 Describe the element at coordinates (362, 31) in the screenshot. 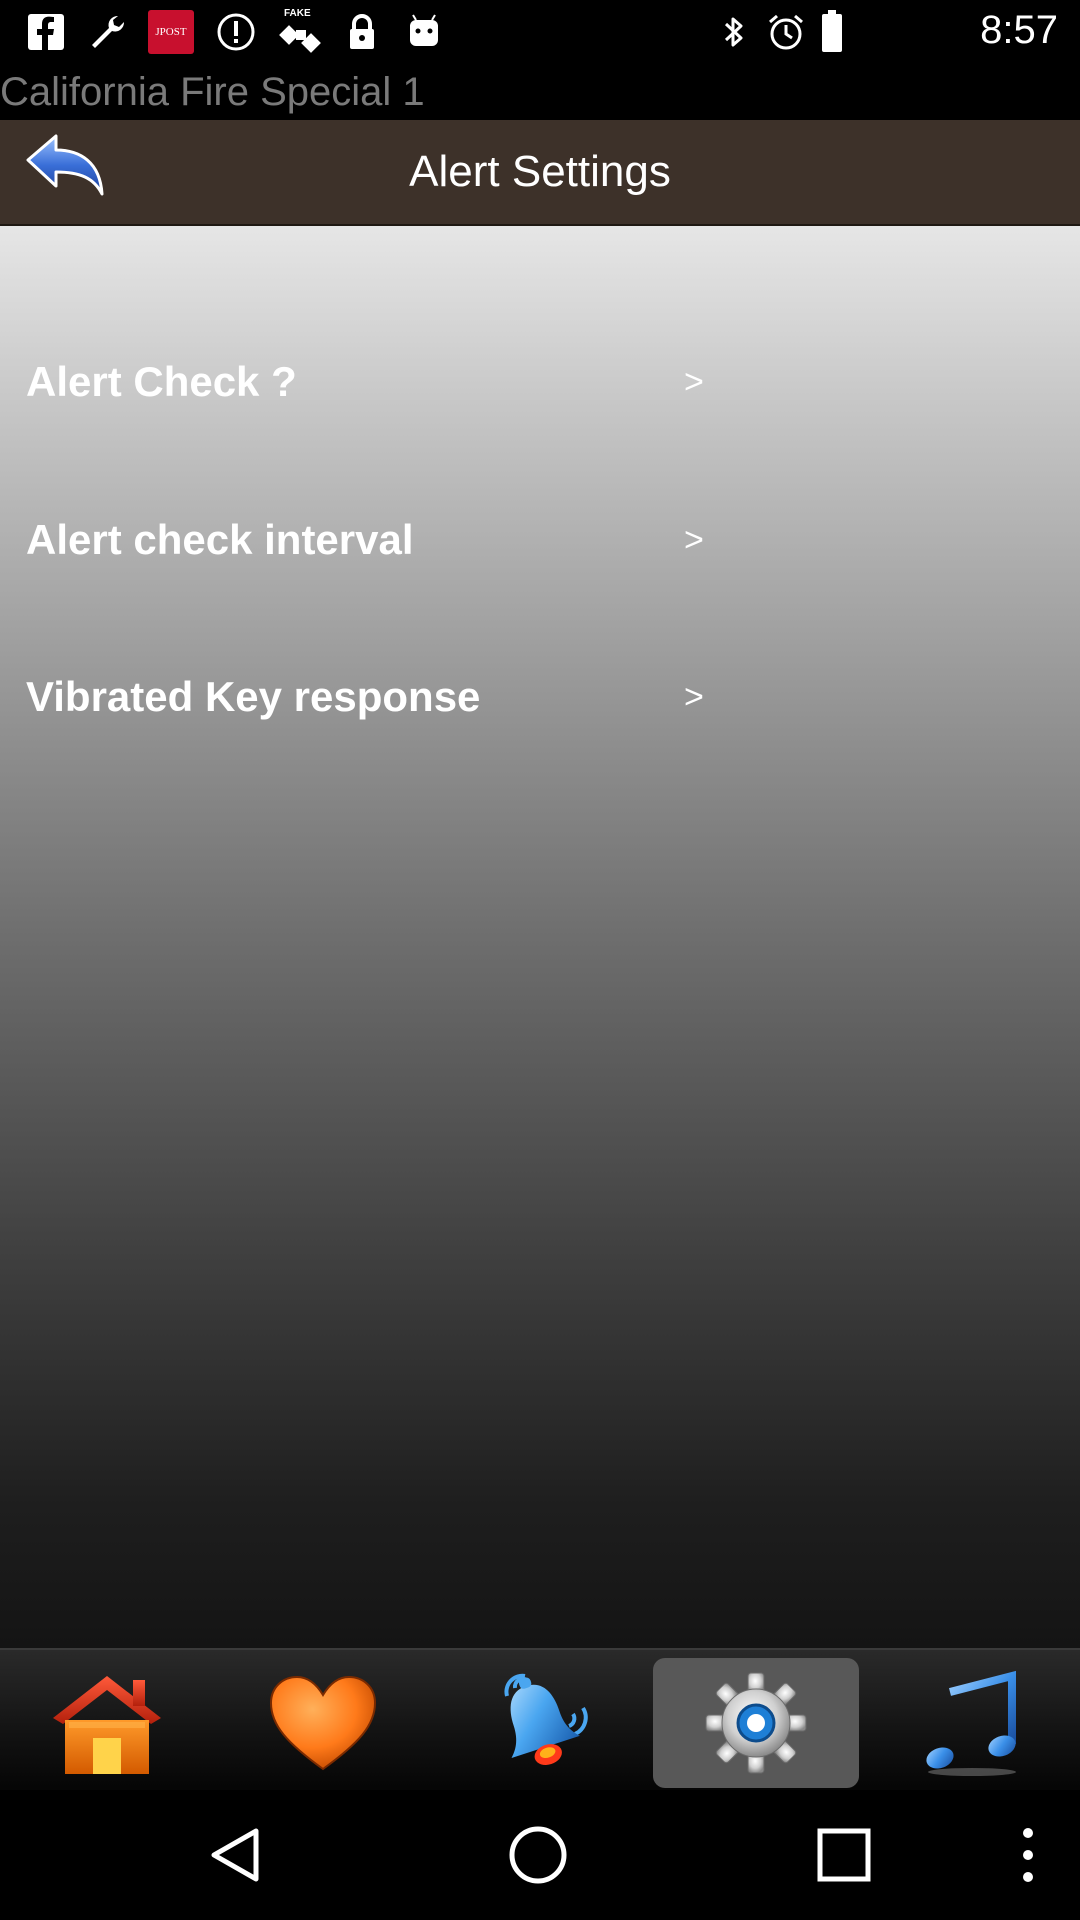

I see `lock-icon` at that location.